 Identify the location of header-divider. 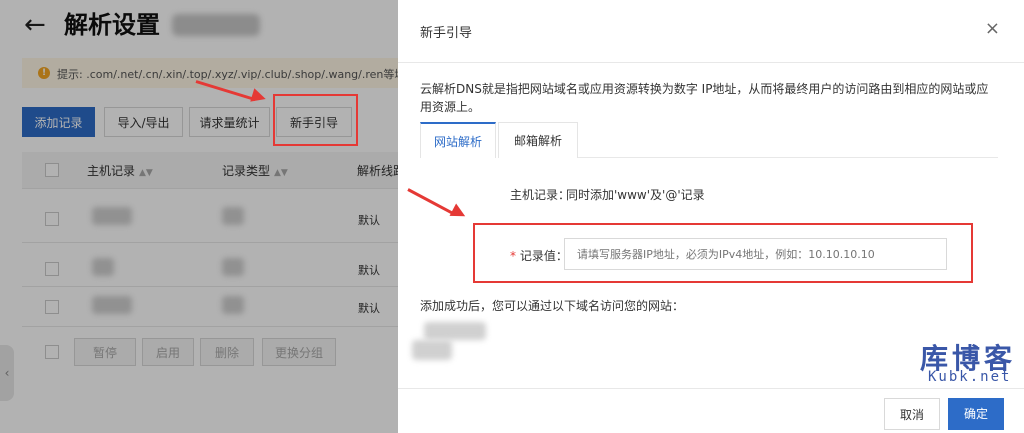
(711, 62).